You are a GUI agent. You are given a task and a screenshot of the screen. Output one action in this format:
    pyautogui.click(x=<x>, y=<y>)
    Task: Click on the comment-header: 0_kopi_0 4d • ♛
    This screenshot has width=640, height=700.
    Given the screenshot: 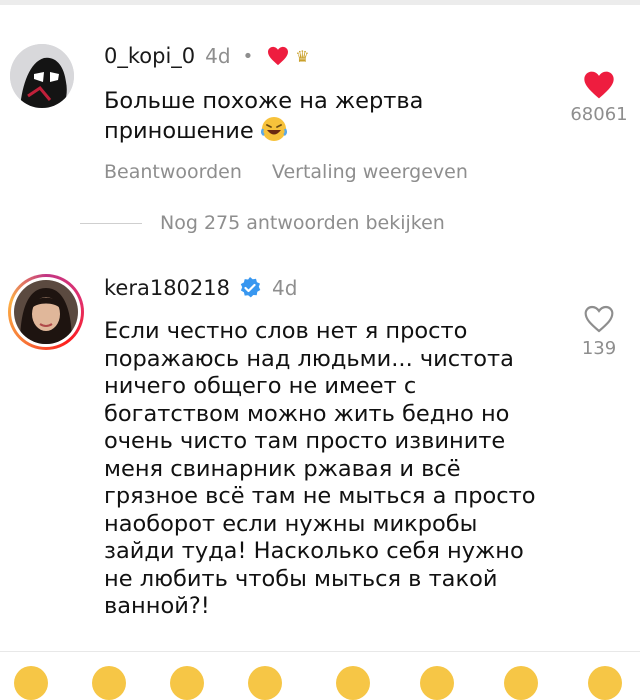 What is the action you would take?
    pyautogui.click(x=207, y=56)
    